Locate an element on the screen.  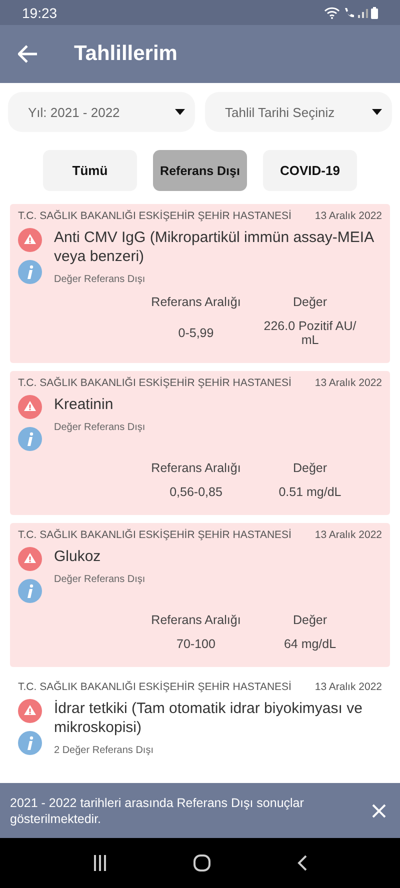
result-value: 64 mg/dL is located at coordinates (310, 645).